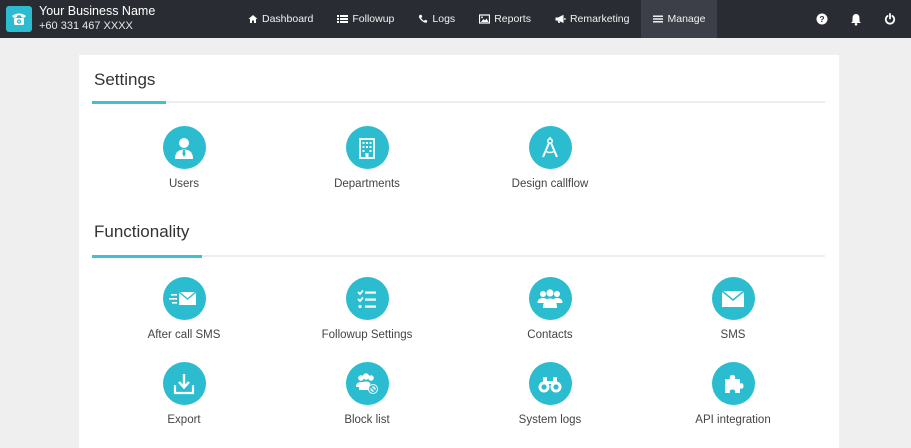 The width and height of the screenshot is (911, 448). What do you see at coordinates (184, 184) in the screenshot?
I see `tile-users-label: Users` at bounding box center [184, 184].